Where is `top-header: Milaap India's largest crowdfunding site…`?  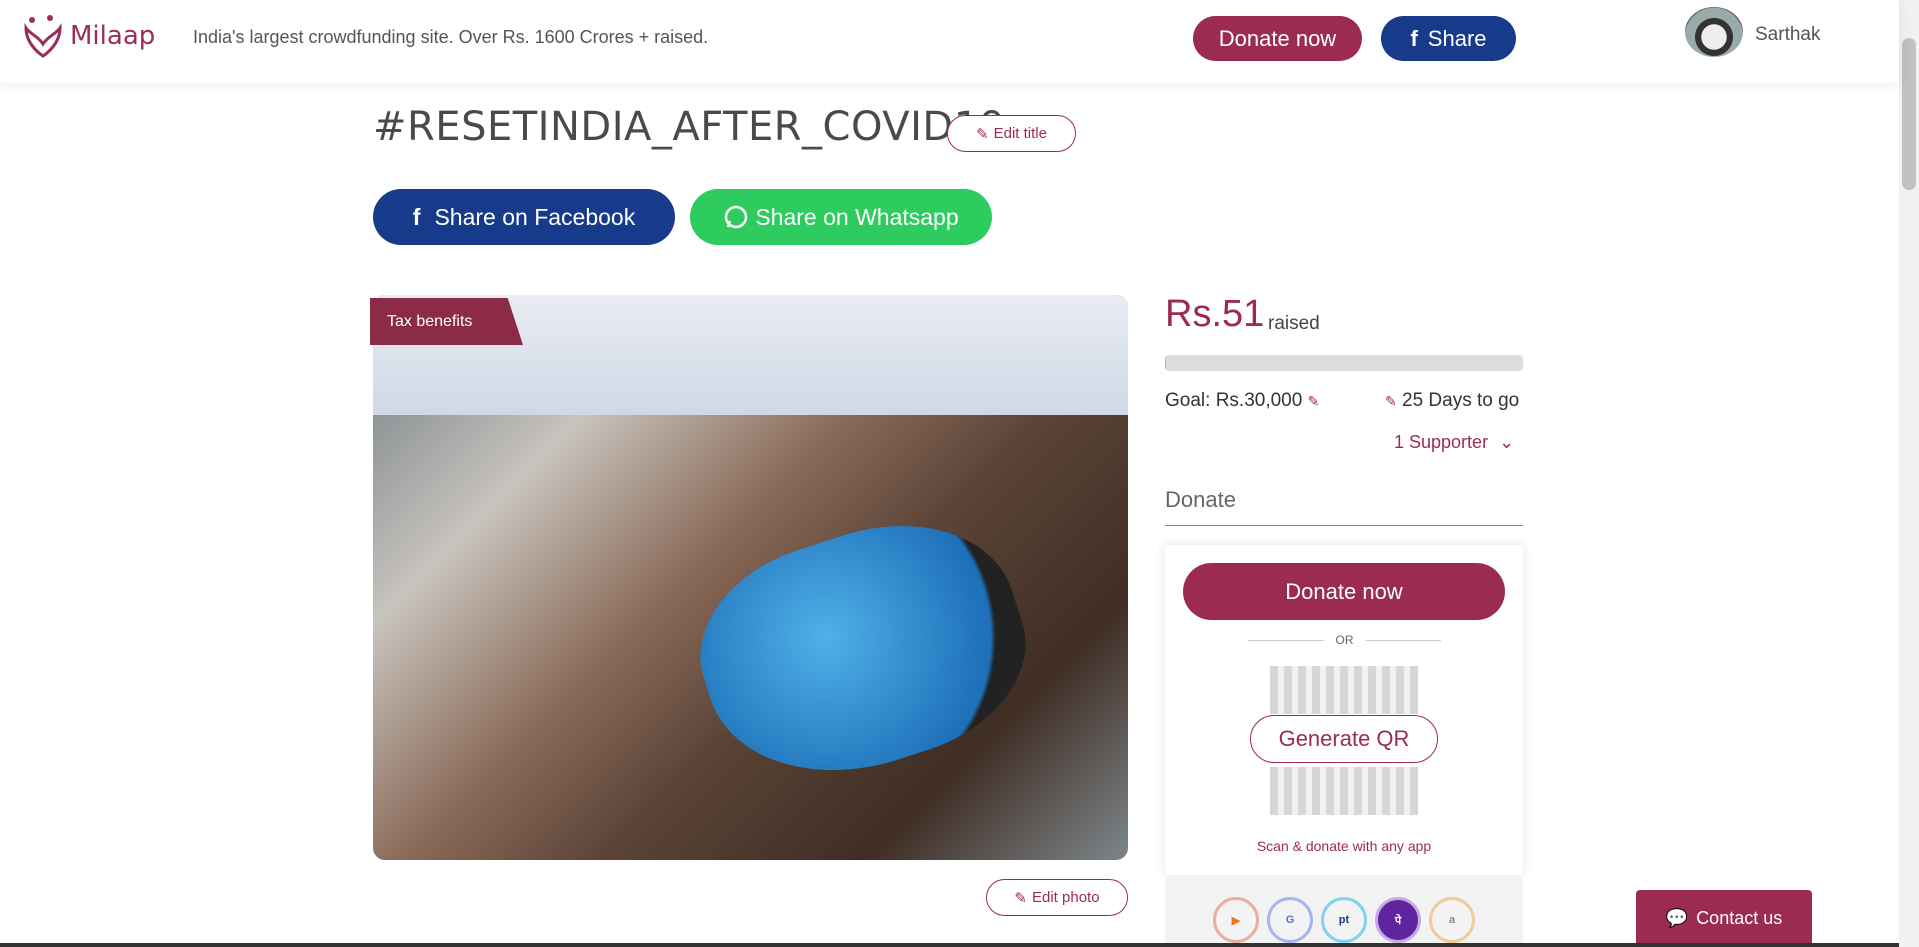
top-header: Milaap India's largest crowdfunding site… is located at coordinates (949, 41).